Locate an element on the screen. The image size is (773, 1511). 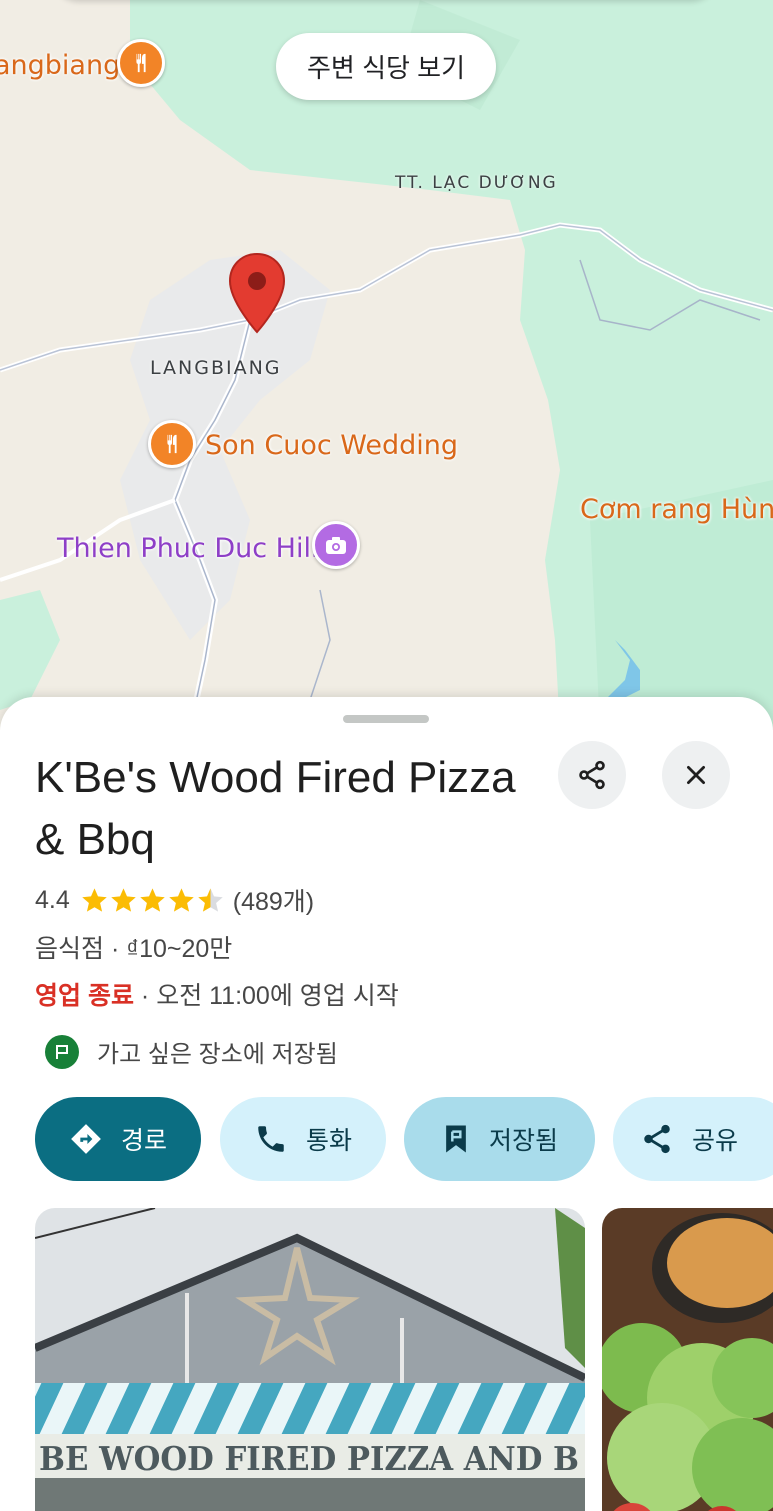
place-photo-storefront: BE WOOD FIRED PIZZA AND B is located at coordinates (310, 1359).